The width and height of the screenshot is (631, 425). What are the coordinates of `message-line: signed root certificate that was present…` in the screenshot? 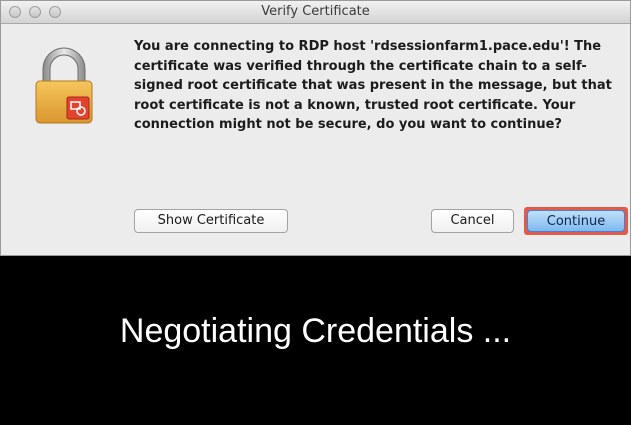 It's located at (373, 86).